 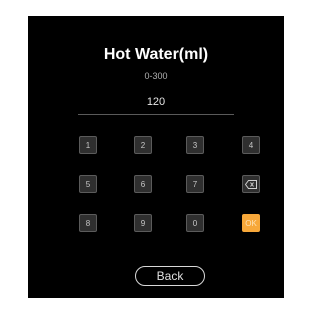 What do you see at coordinates (156, 102) in the screenshot?
I see `value-display: 120` at bounding box center [156, 102].